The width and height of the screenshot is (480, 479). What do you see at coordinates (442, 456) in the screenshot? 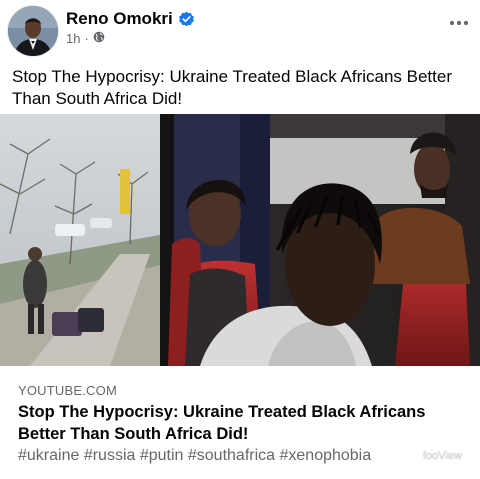
I see `watermark: fooView` at bounding box center [442, 456].